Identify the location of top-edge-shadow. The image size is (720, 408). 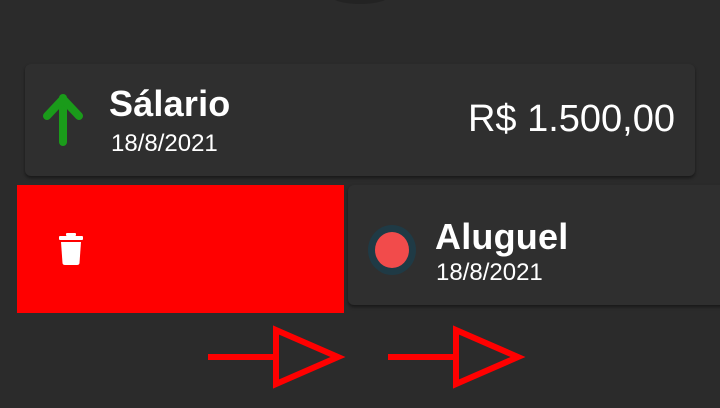
(360, 2).